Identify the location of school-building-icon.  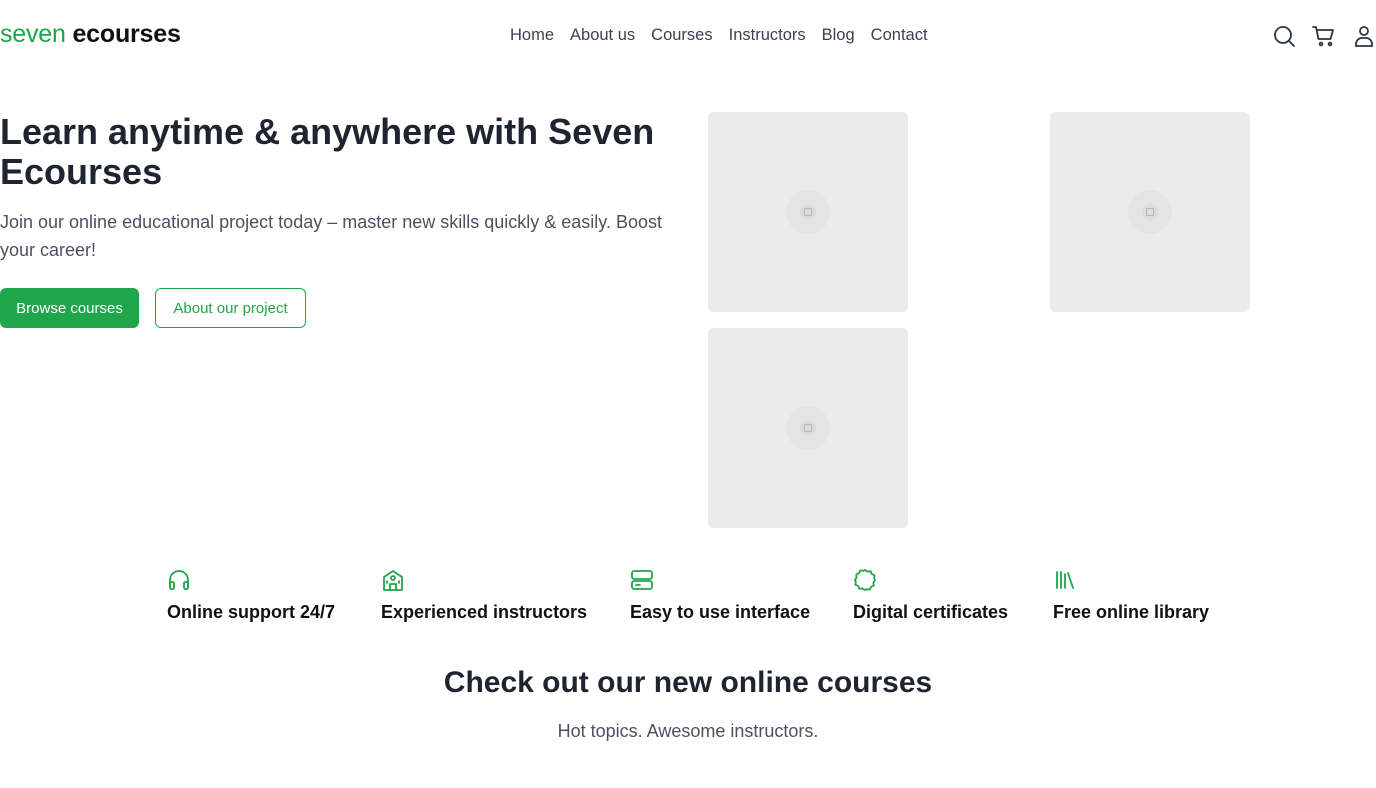
(393, 580).